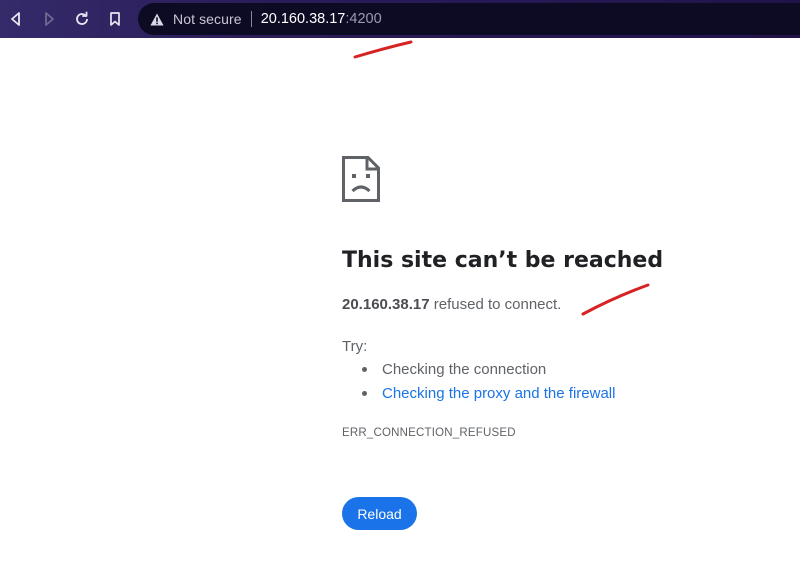  What do you see at coordinates (379, 513) in the screenshot?
I see `reload-button: Reload` at bounding box center [379, 513].